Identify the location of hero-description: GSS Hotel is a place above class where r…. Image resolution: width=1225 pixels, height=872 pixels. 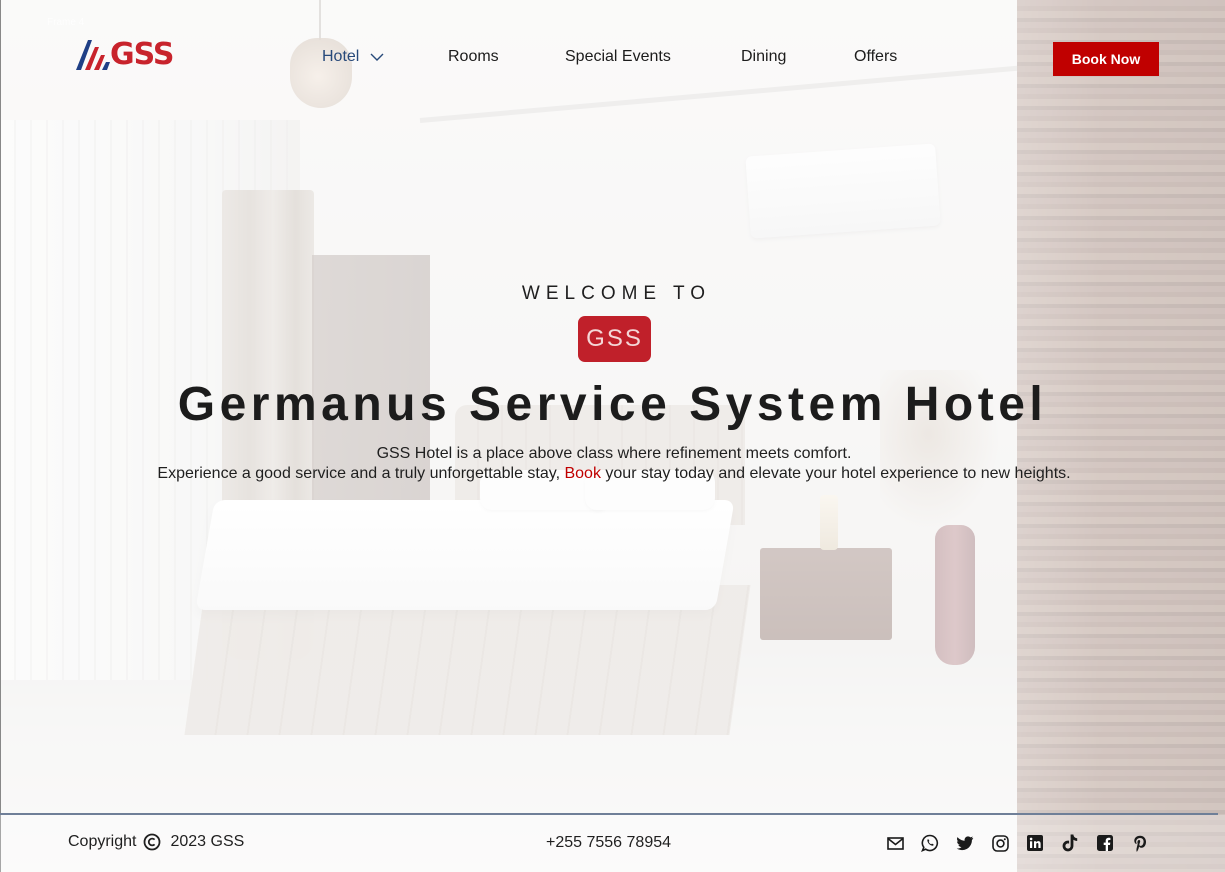
(612, 464).